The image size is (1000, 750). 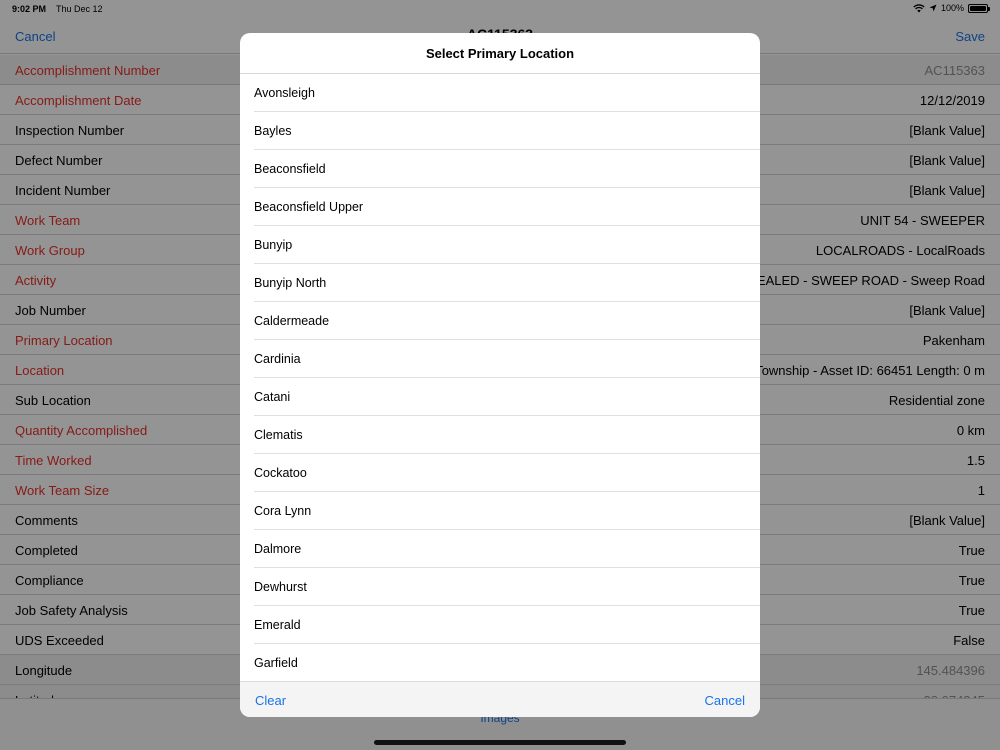 What do you see at coordinates (273, 245) in the screenshot?
I see `location-option-label: Bunyip` at bounding box center [273, 245].